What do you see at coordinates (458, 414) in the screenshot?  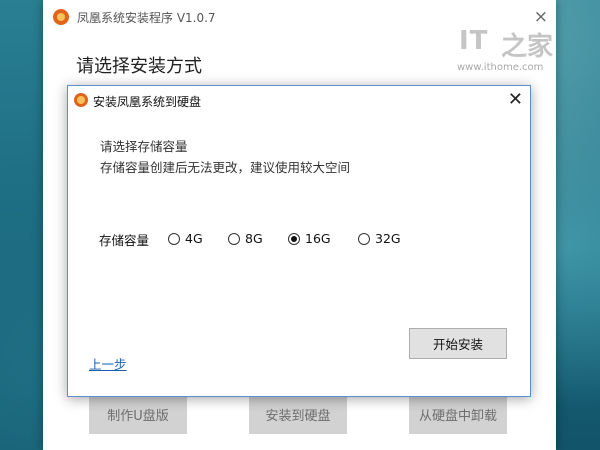 I see `uninstall-hdd-button: 从硬盘中卸载` at bounding box center [458, 414].